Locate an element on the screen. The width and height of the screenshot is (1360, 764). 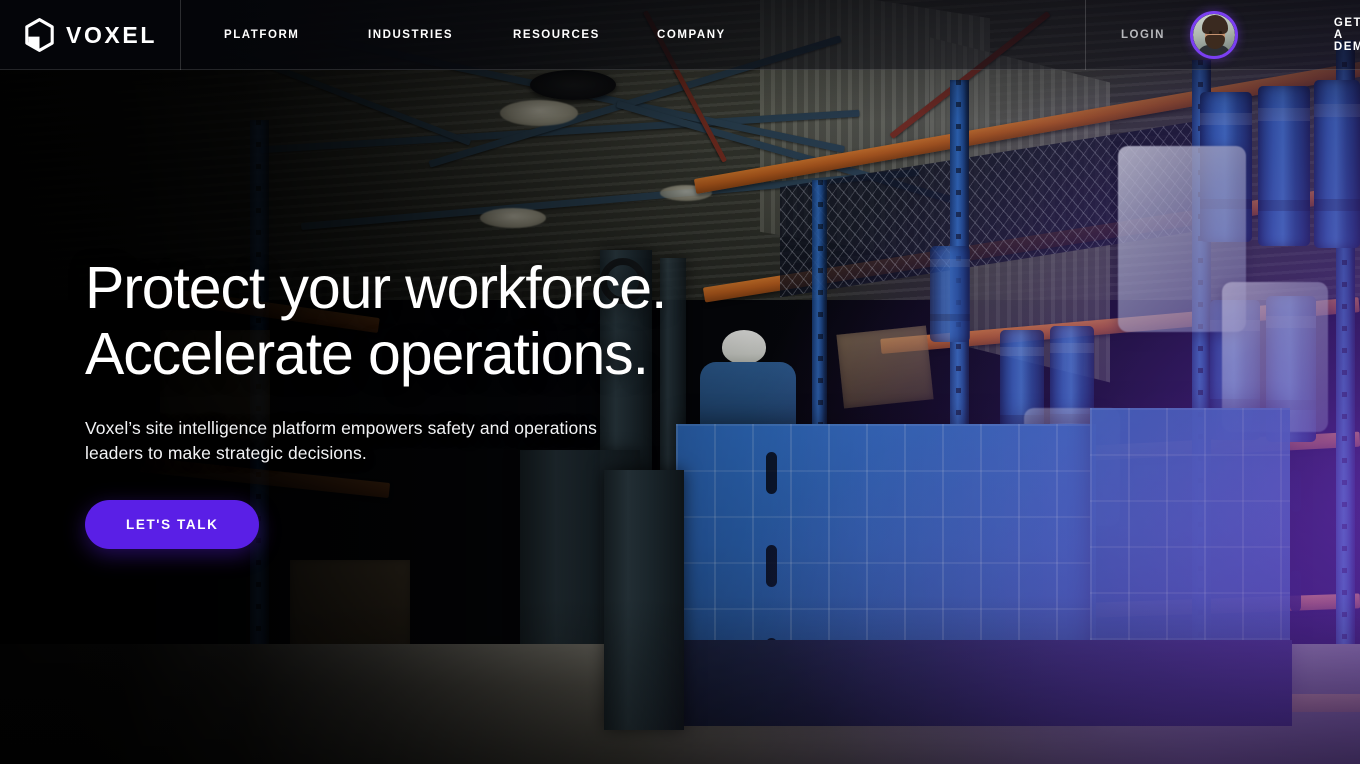
get-a-demo-link: GET A DEMO is located at coordinates (1347, 35).